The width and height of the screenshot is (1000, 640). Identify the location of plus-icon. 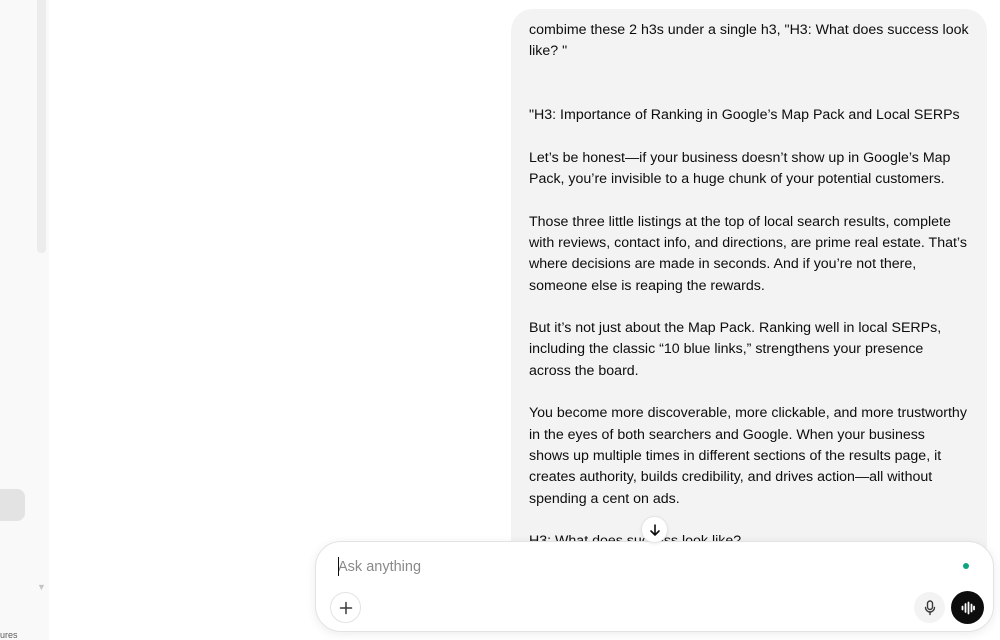
(345, 607).